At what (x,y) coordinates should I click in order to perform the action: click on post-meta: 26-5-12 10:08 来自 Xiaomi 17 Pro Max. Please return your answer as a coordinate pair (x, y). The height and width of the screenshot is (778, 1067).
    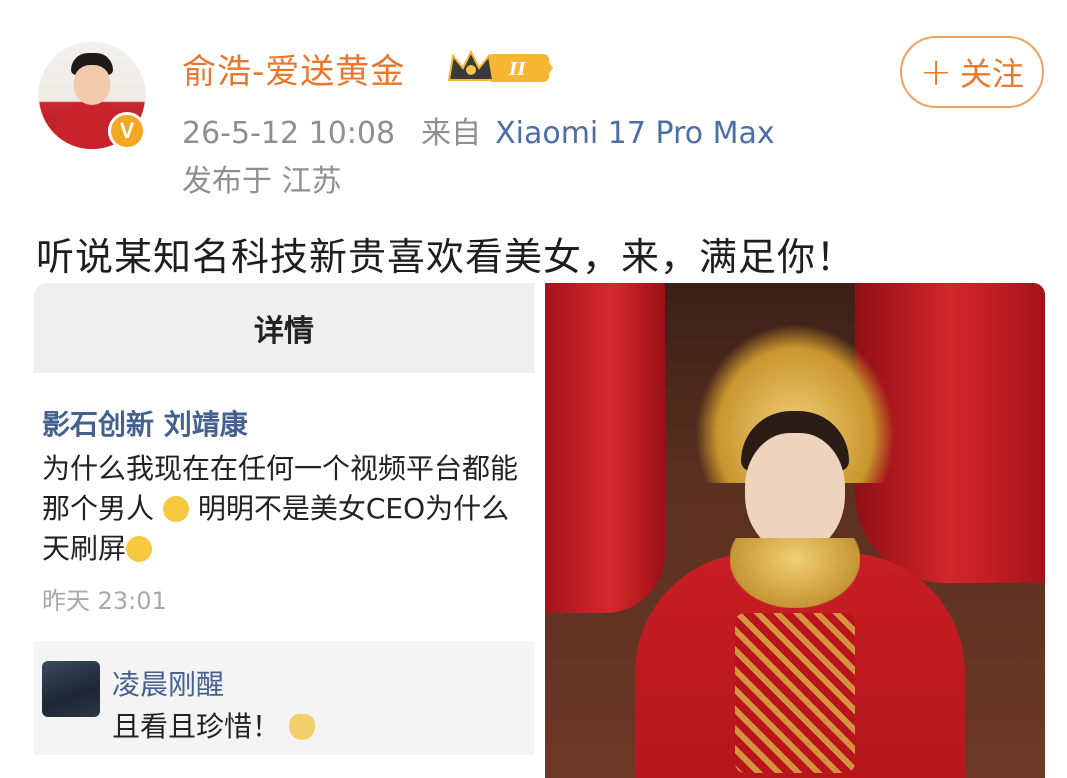
    Looking at the image, I should click on (478, 130).